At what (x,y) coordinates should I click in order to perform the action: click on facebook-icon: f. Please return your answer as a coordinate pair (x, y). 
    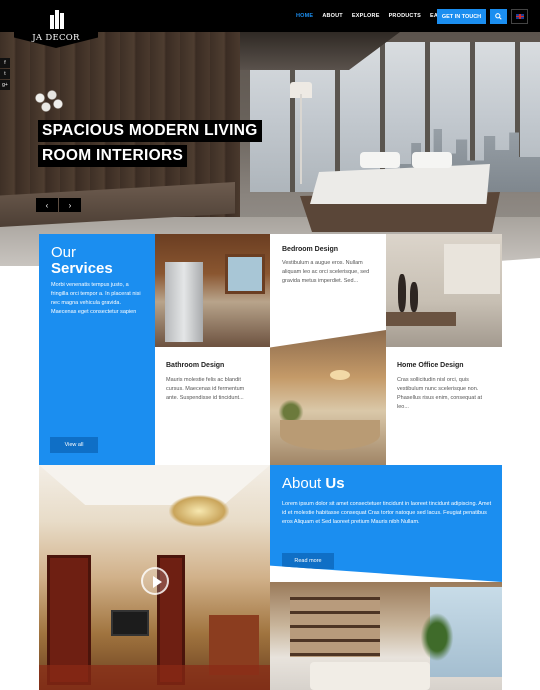
    Looking at the image, I should click on (5, 63).